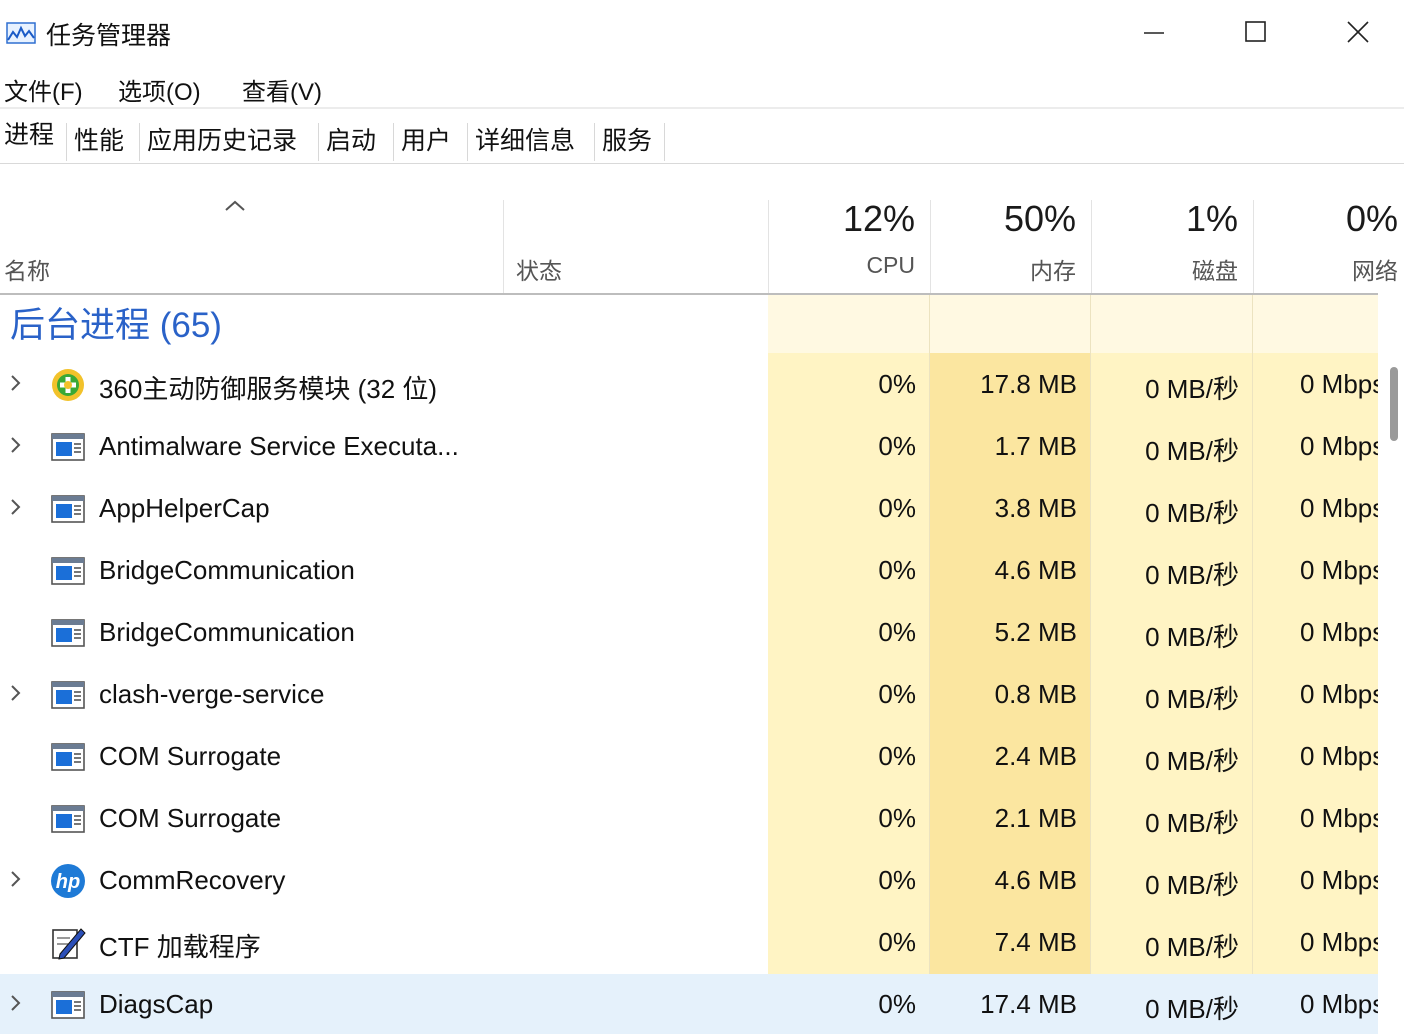 The width and height of the screenshot is (1404, 1034). Describe the element at coordinates (1394, 404) in the screenshot. I see `scrollbar-thumb` at that location.